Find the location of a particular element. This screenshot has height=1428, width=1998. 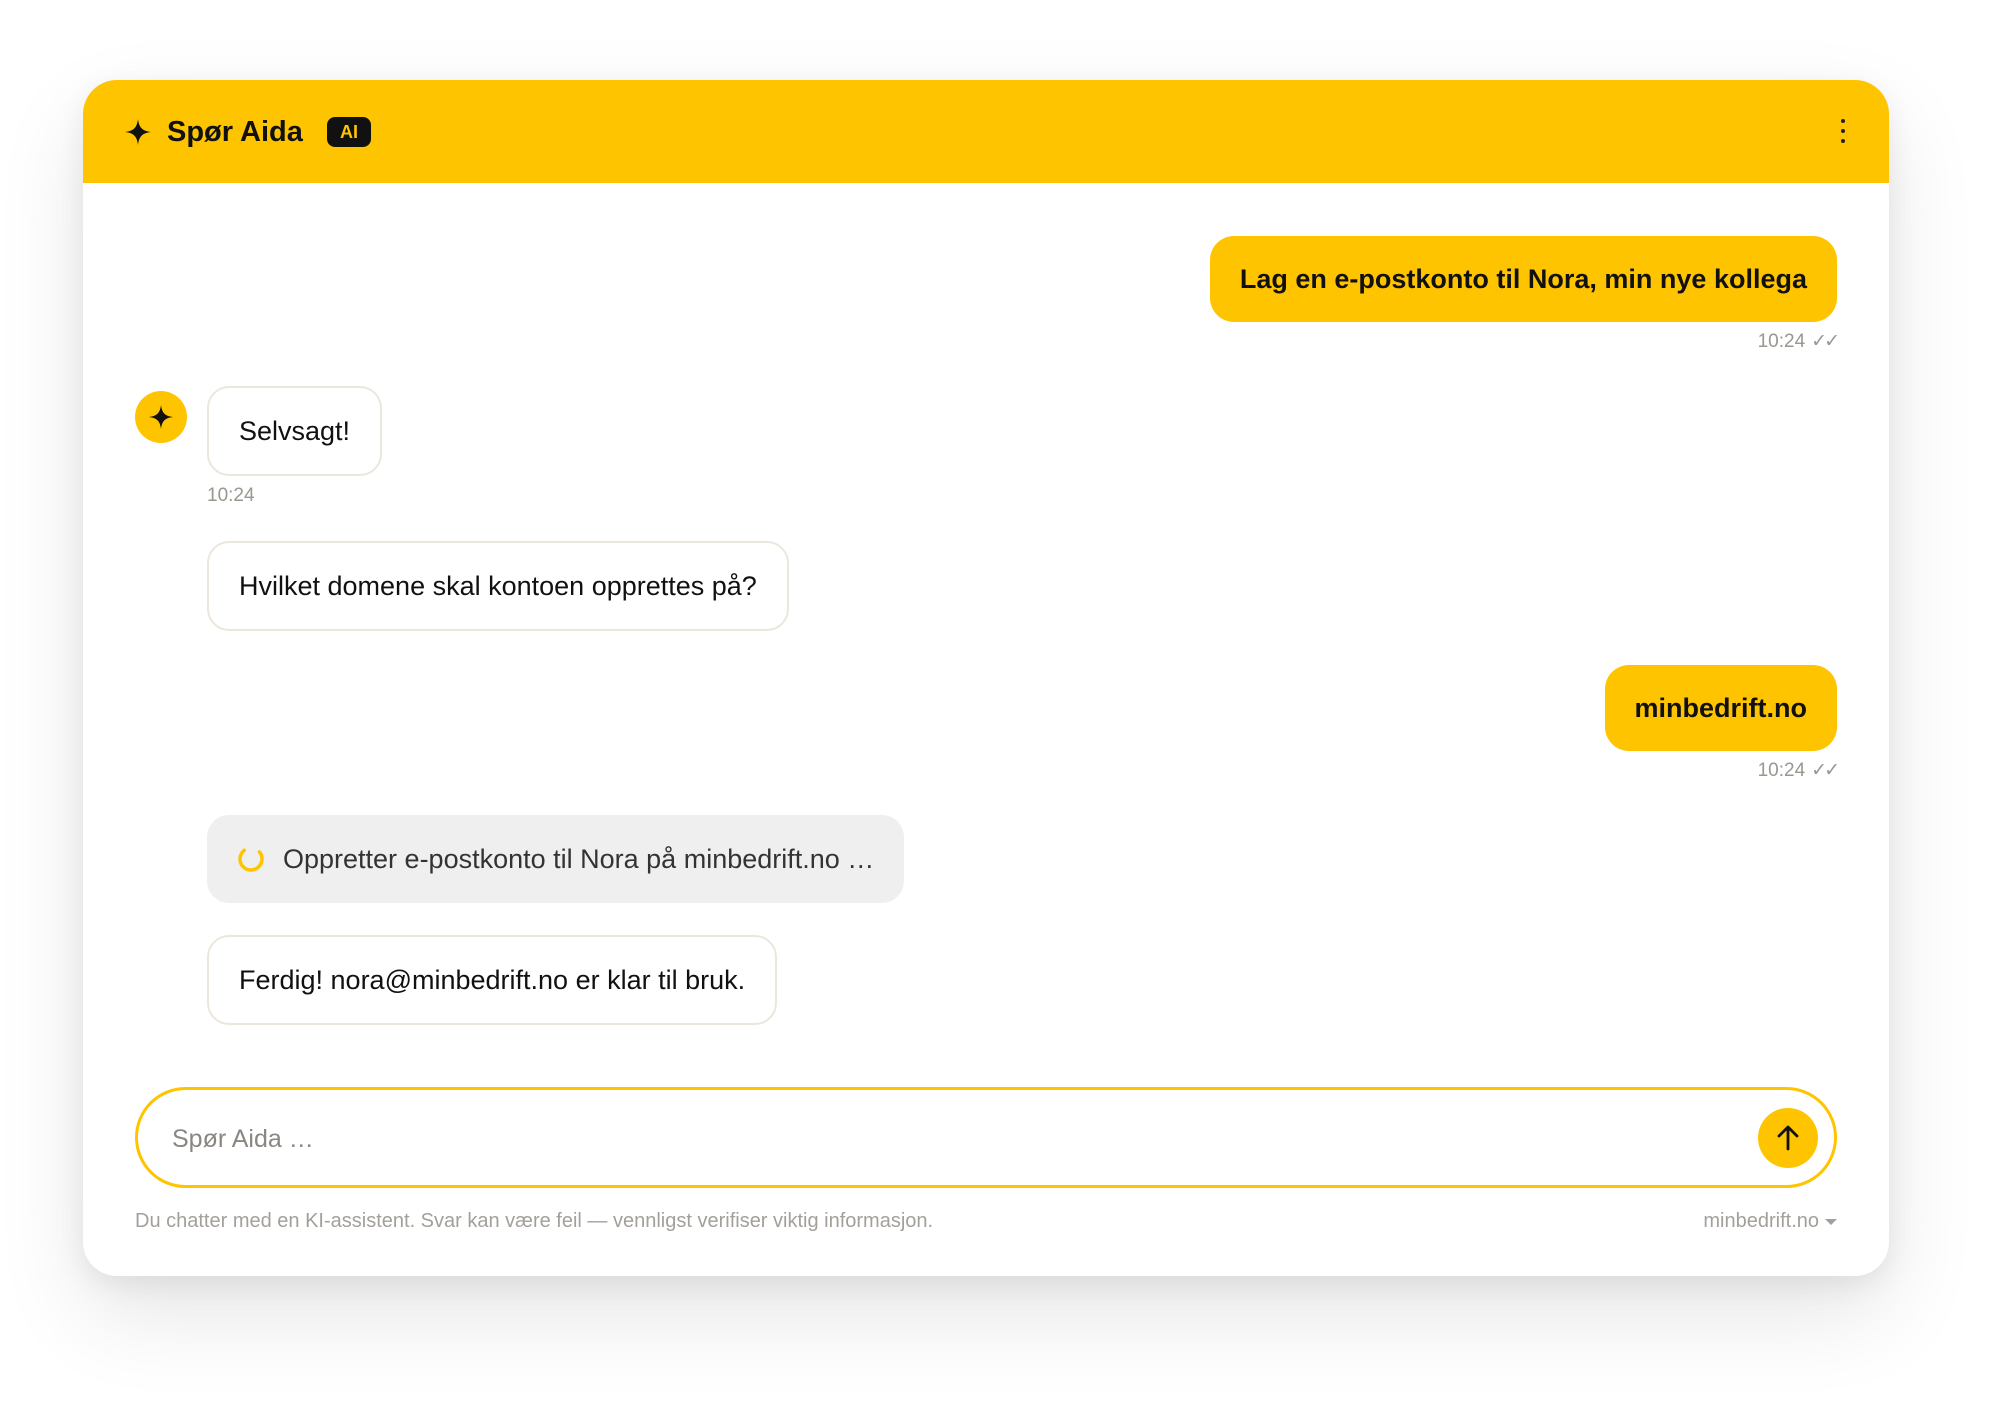

arrow-up-icon is located at coordinates (1788, 1138).